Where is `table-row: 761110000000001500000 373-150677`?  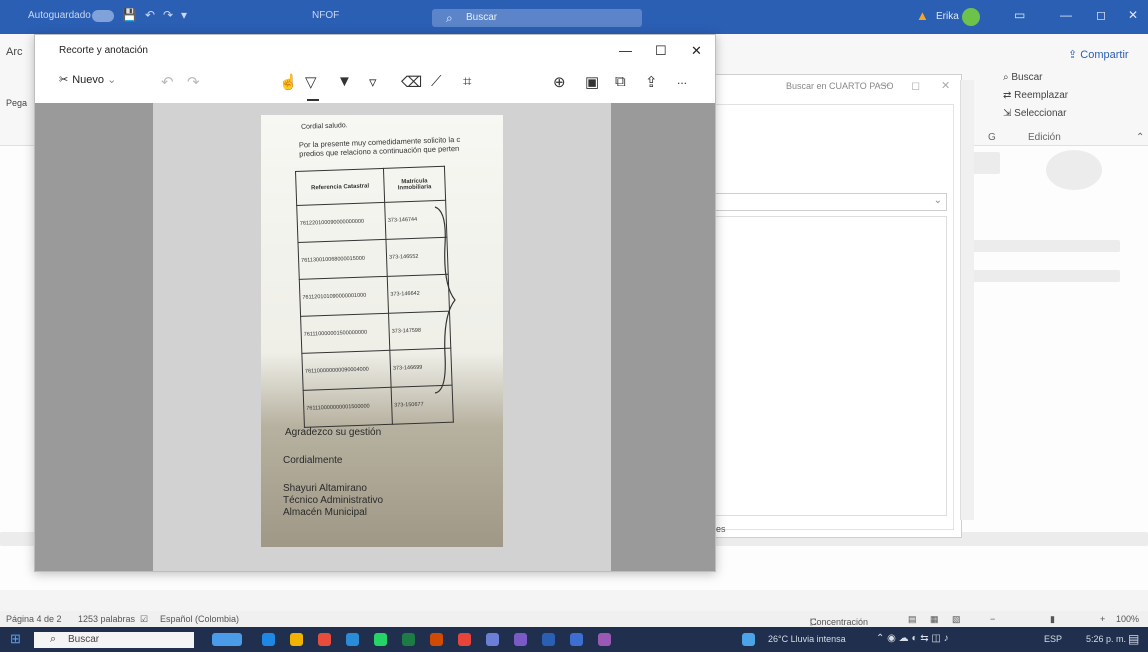
table-row: 761110000000001500000 373-150677 is located at coordinates (378, 406).